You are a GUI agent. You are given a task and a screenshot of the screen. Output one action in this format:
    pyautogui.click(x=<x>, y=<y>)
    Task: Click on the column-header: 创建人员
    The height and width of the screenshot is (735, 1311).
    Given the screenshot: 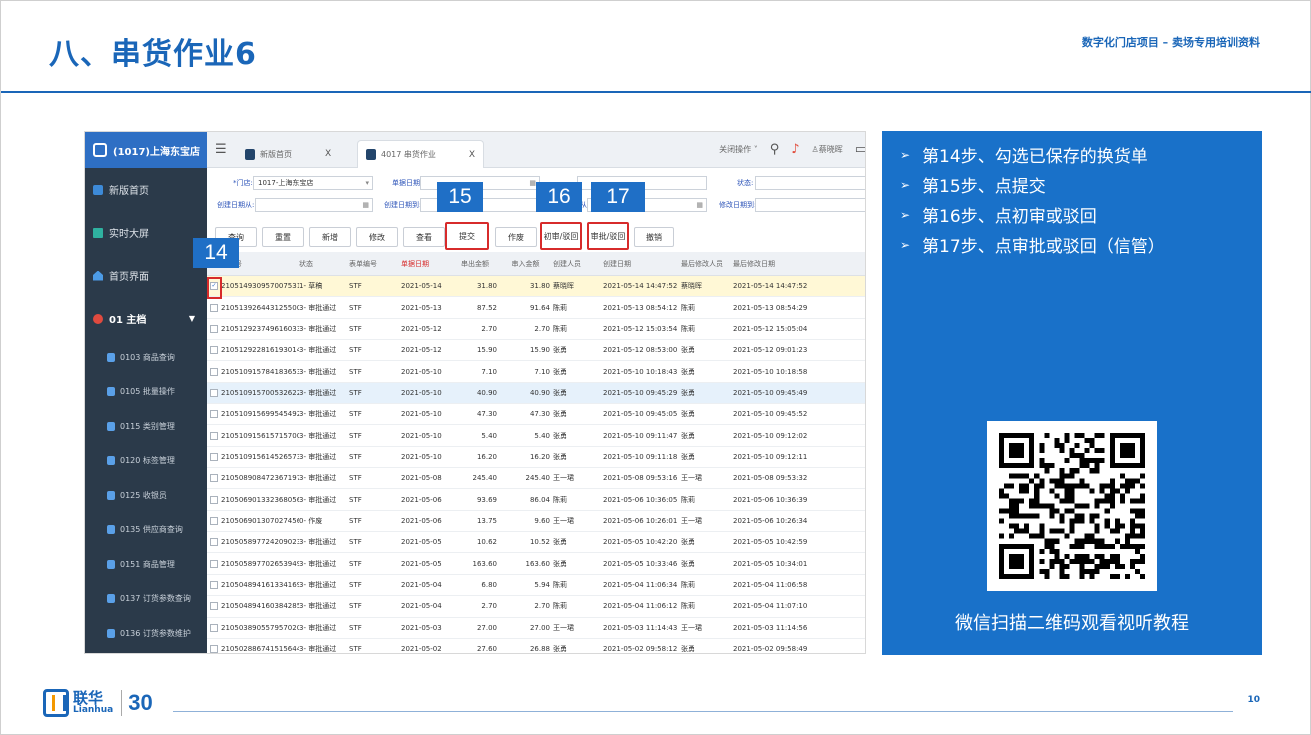 What is the action you would take?
    pyautogui.click(x=578, y=264)
    